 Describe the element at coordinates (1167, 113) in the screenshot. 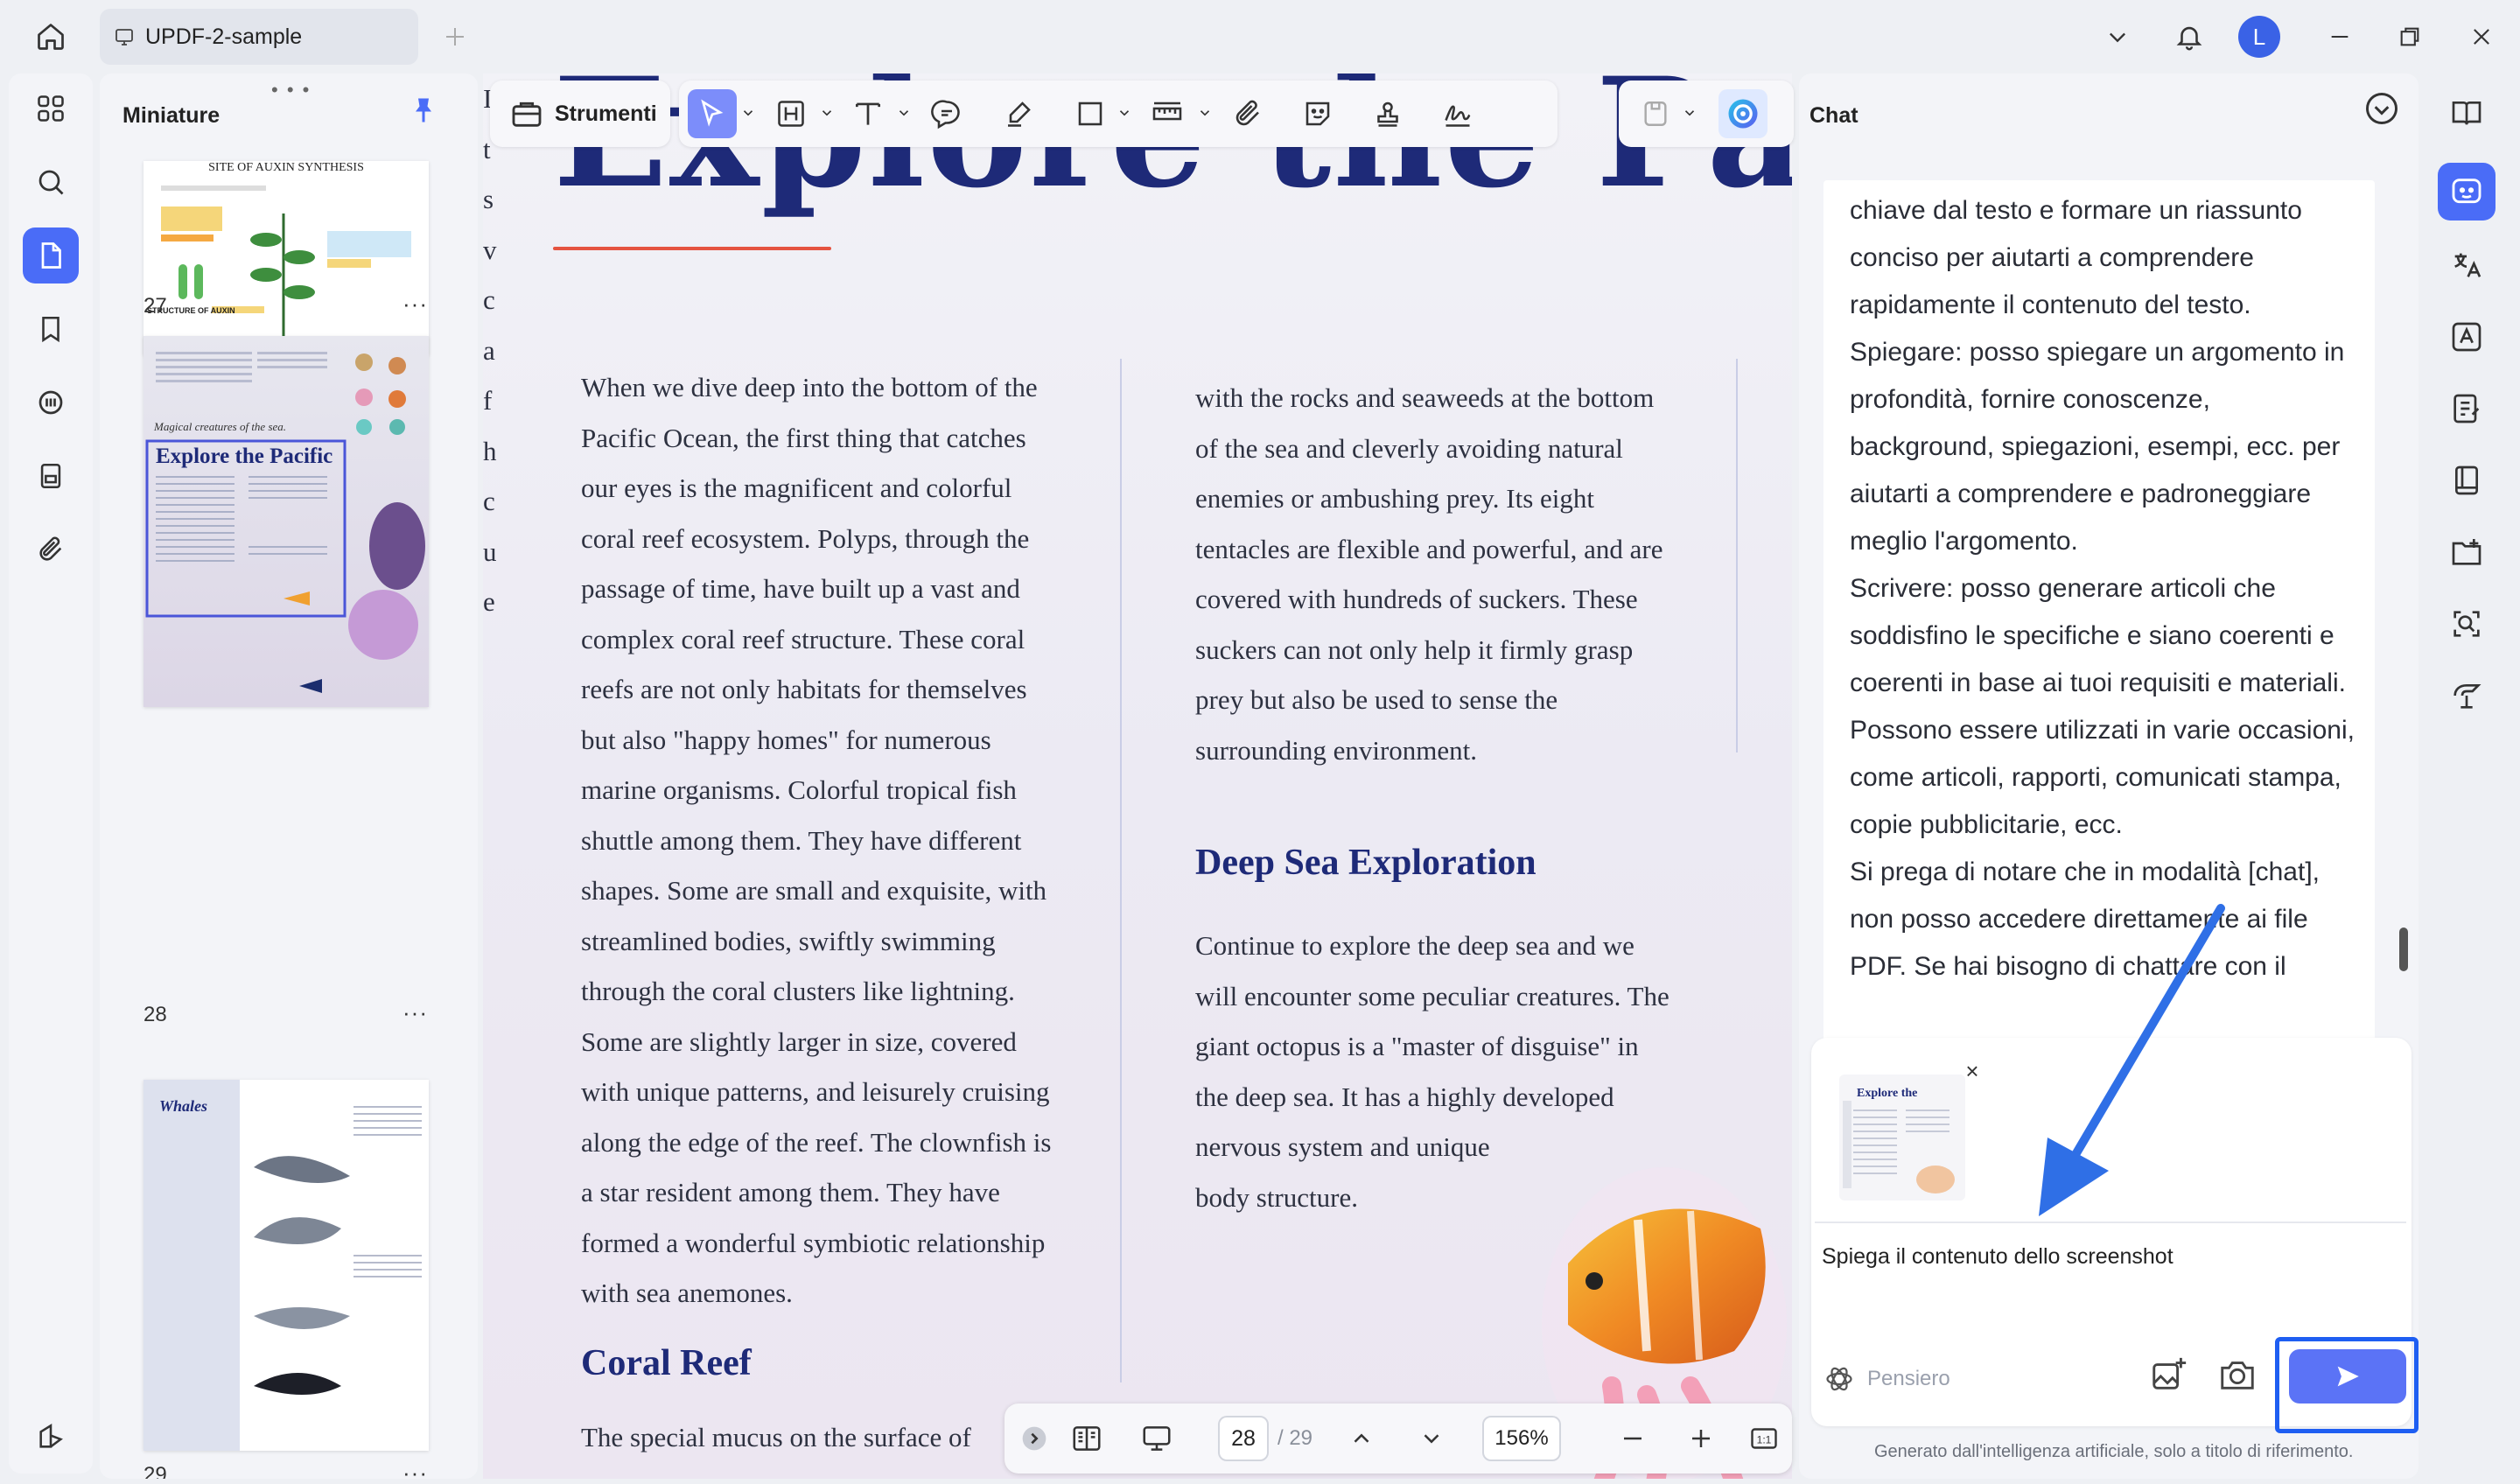

I see `measure-ruler-icon` at that location.